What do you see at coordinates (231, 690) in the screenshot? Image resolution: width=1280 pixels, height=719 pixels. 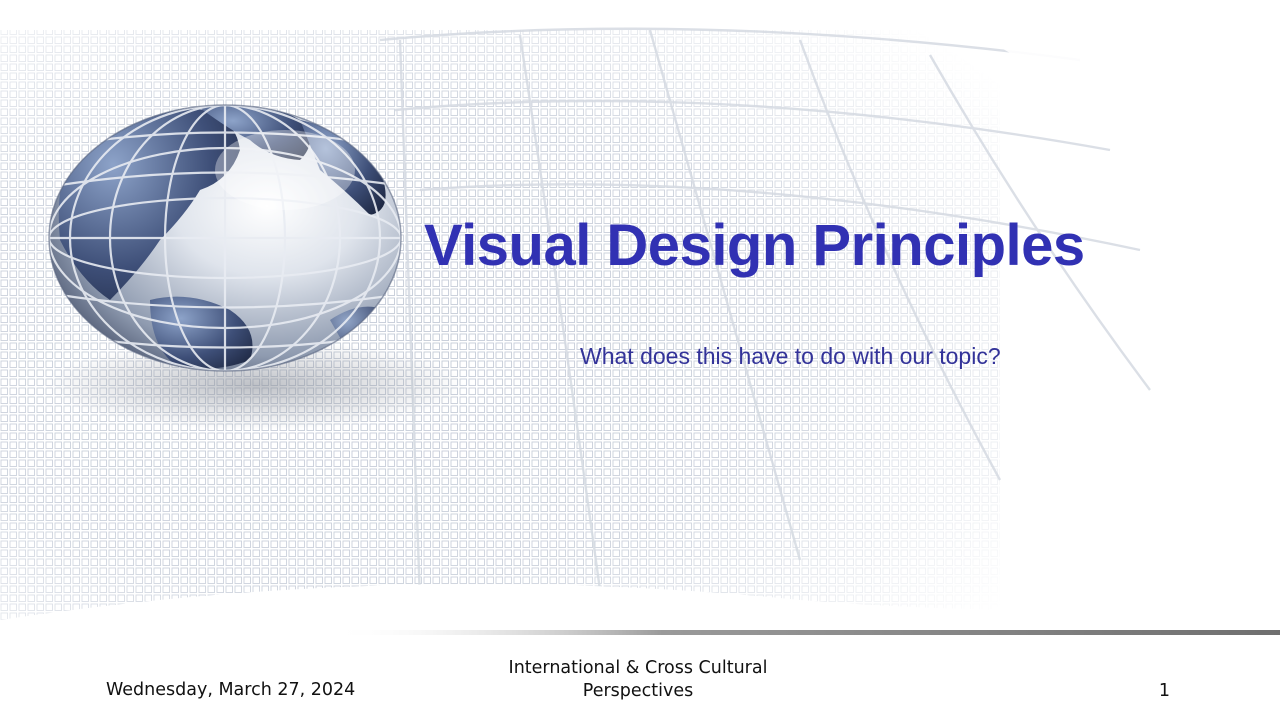 I see `footer-date: Wednesday, March 27, 2024` at bounding box center [231, 690].